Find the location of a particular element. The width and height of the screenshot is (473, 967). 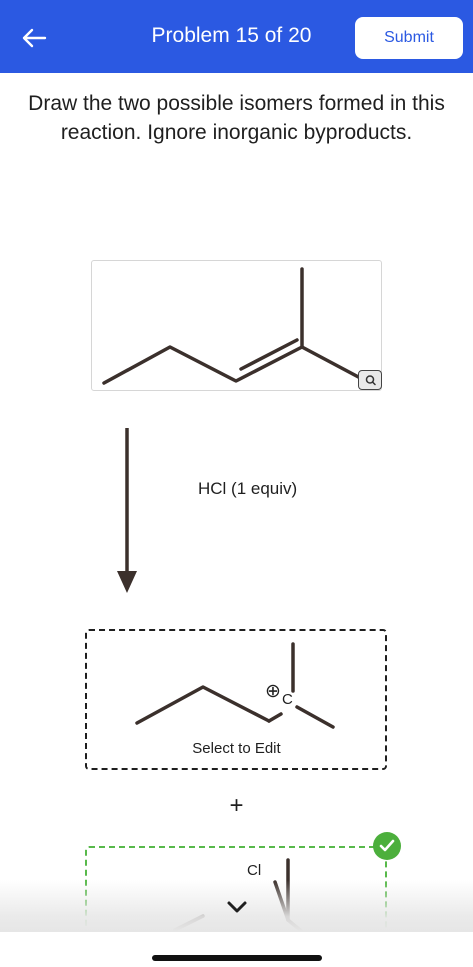

chevron-down-icon is located at coordinates (237, 907).